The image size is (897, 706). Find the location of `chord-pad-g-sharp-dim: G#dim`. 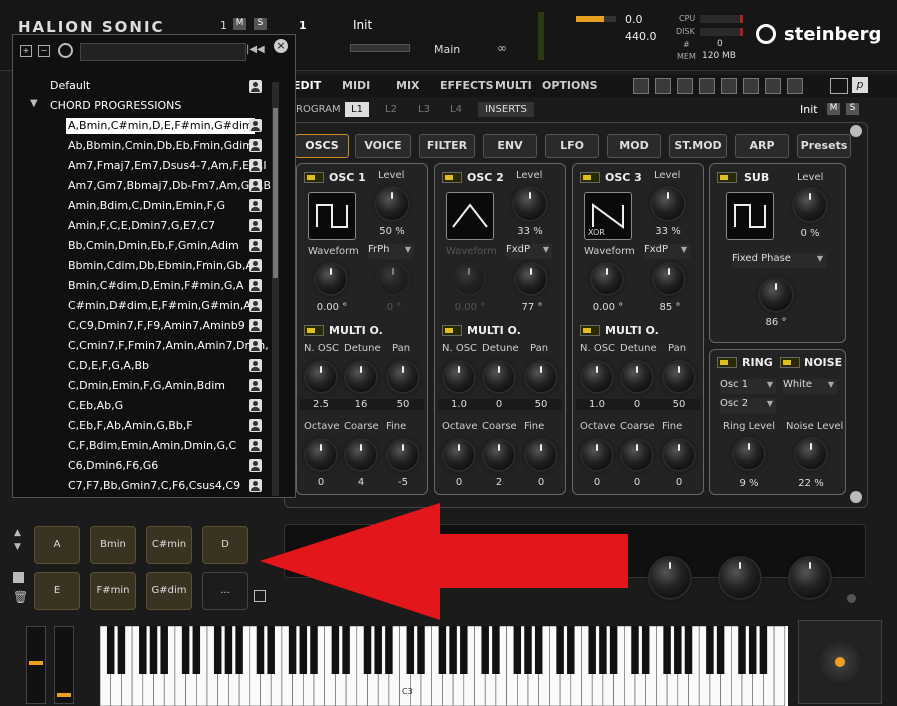

chord-pad-g-sharp-dim: G#dim is located at coordinates (169, 591).